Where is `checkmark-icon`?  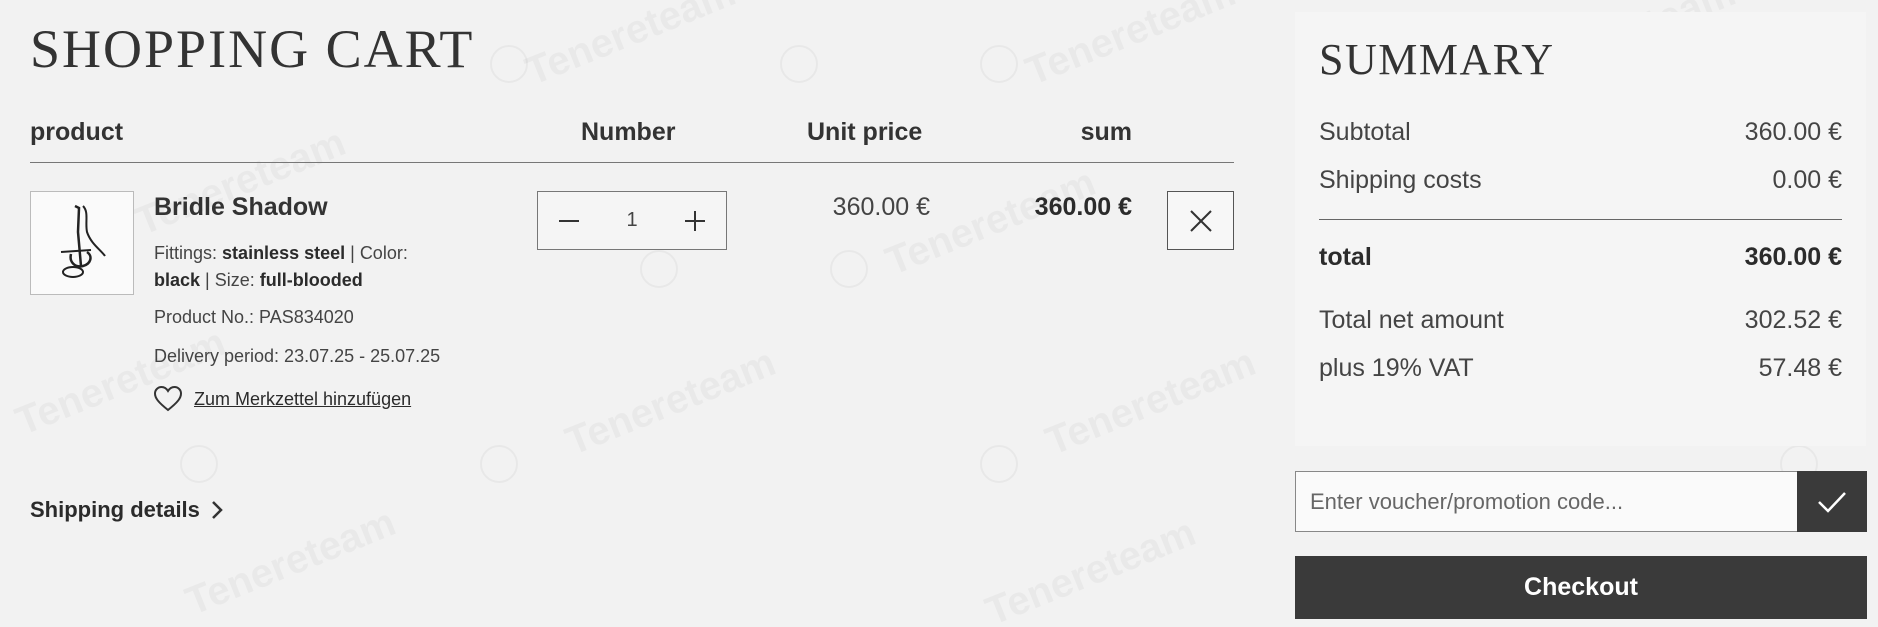 checkmark-icon is located at coordinates (1832, 502).